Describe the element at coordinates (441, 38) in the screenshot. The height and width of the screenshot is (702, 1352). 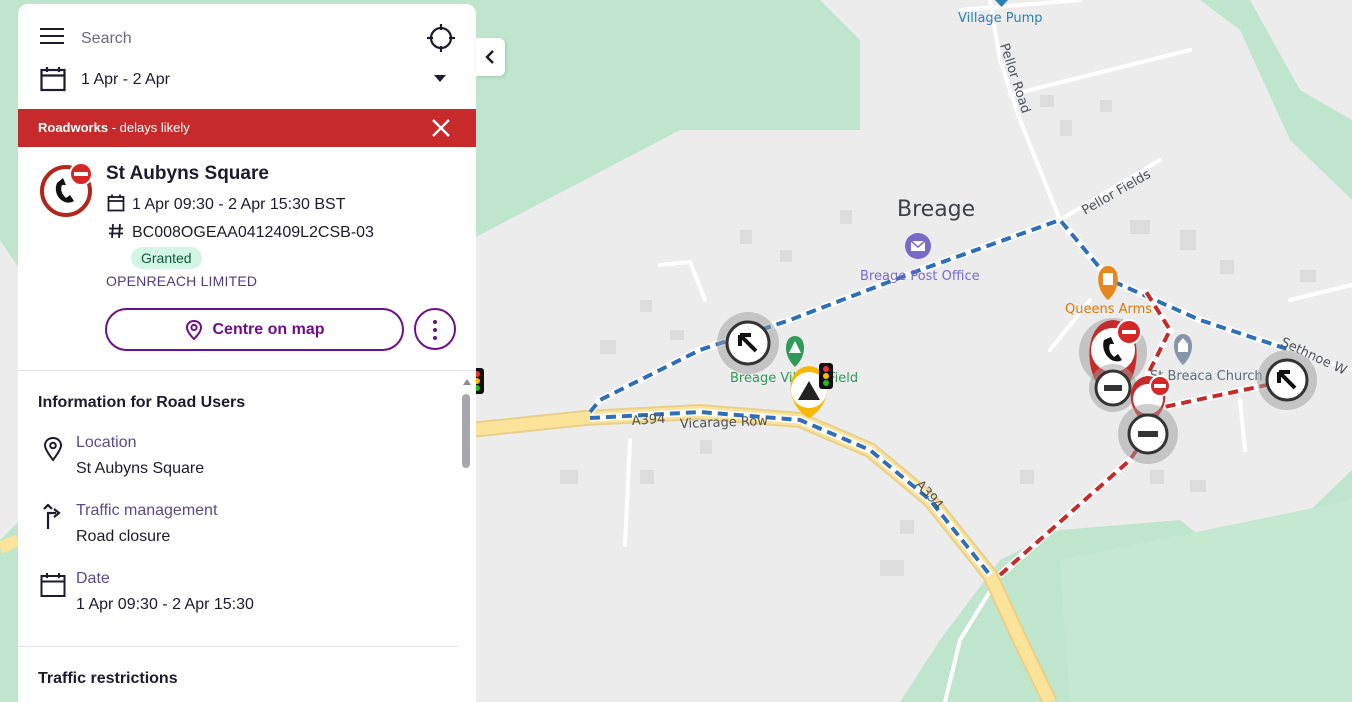
I see `crosshair-icon` at that location.